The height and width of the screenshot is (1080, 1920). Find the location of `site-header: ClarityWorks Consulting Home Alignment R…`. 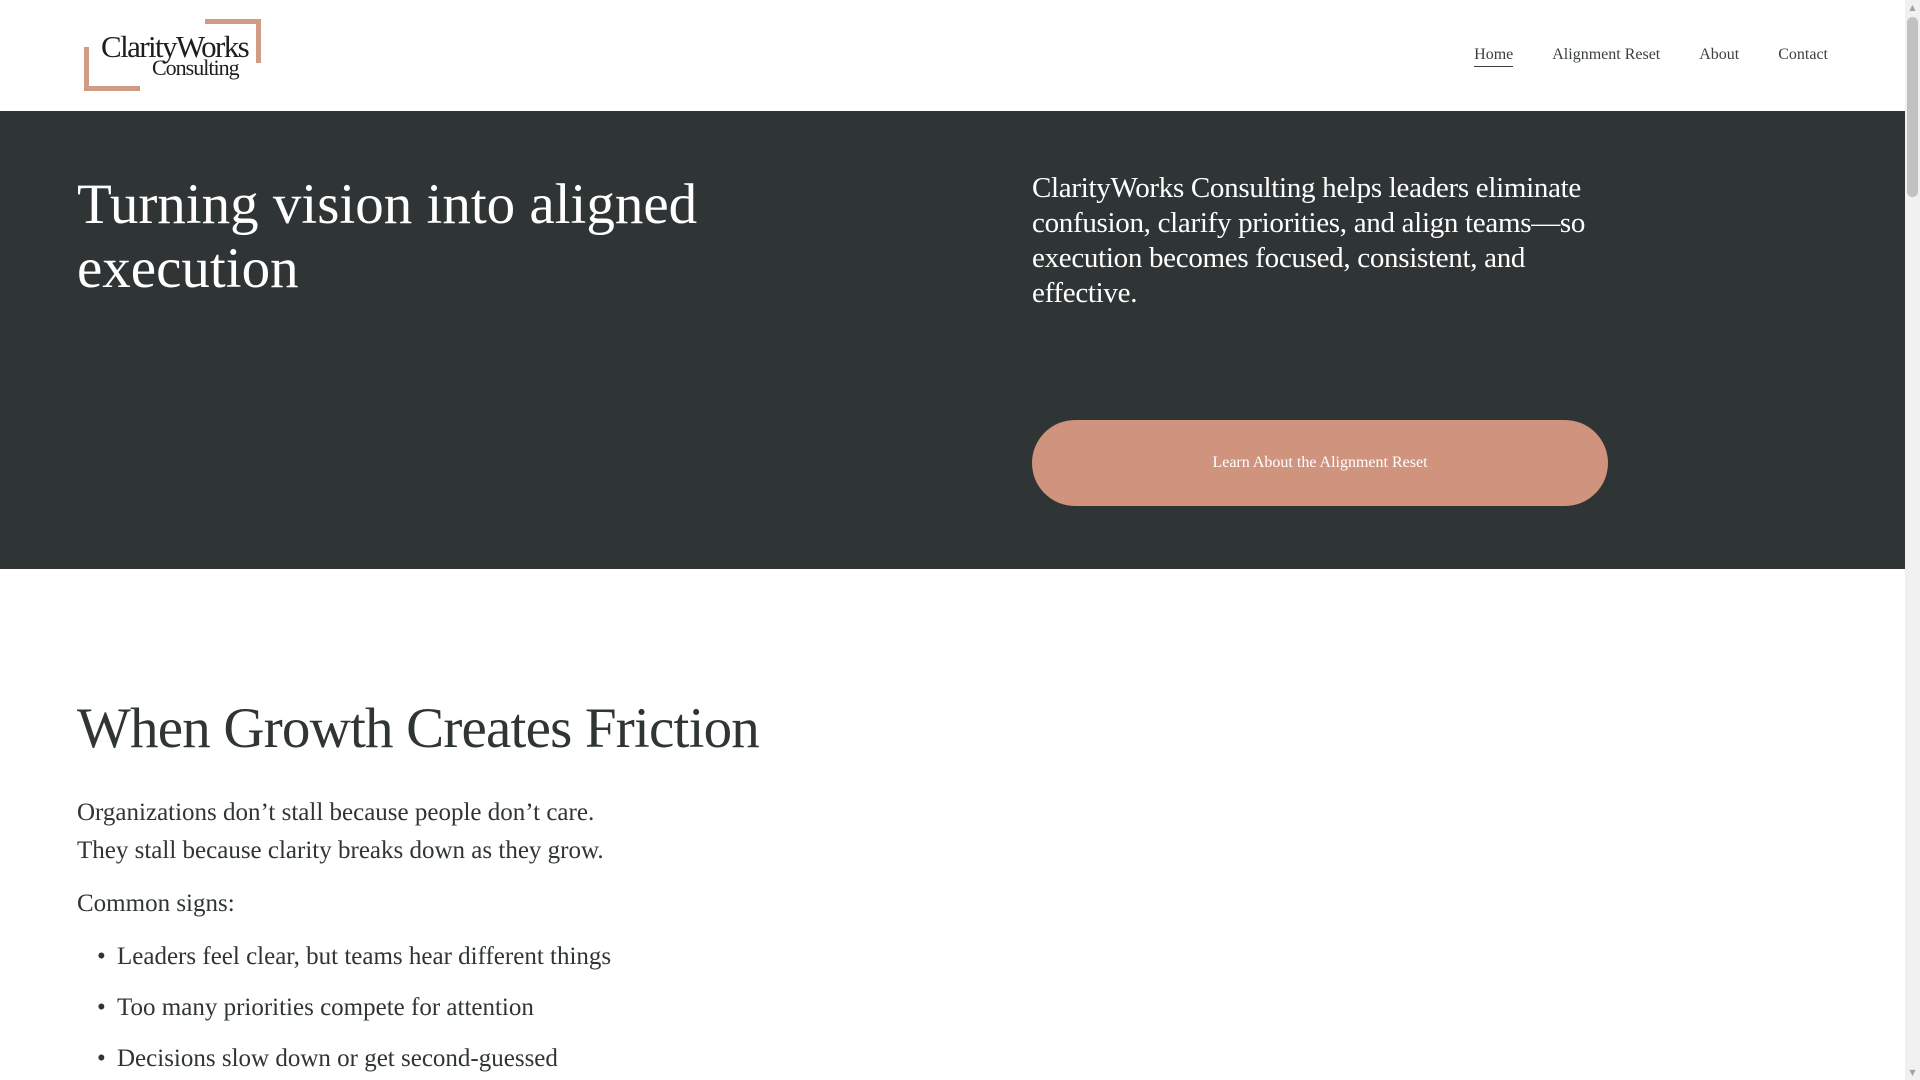

site-header: ClarityWorks Consulting Home Alignment R… is located at coordinates (952, 55).